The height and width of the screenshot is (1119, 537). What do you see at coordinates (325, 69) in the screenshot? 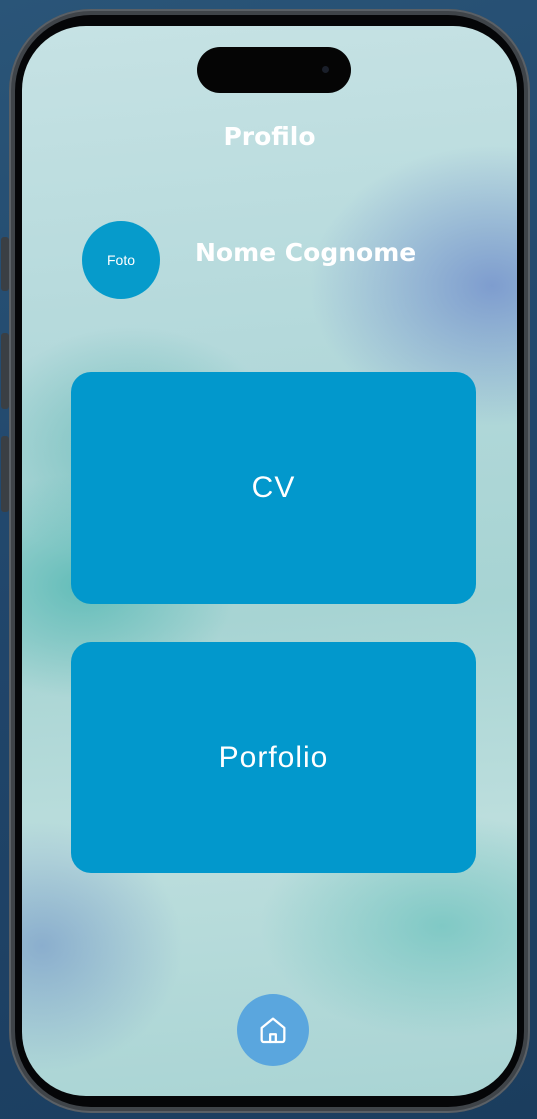
I see `front-camera-icon` at bounding box center [325, 69].